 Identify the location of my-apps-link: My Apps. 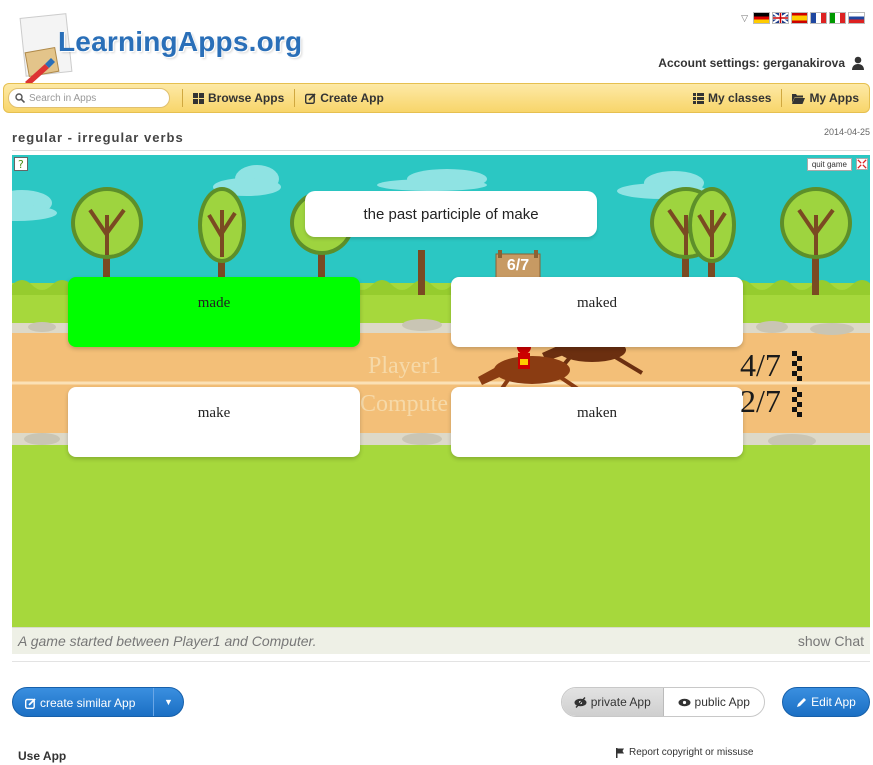
(825, 98).